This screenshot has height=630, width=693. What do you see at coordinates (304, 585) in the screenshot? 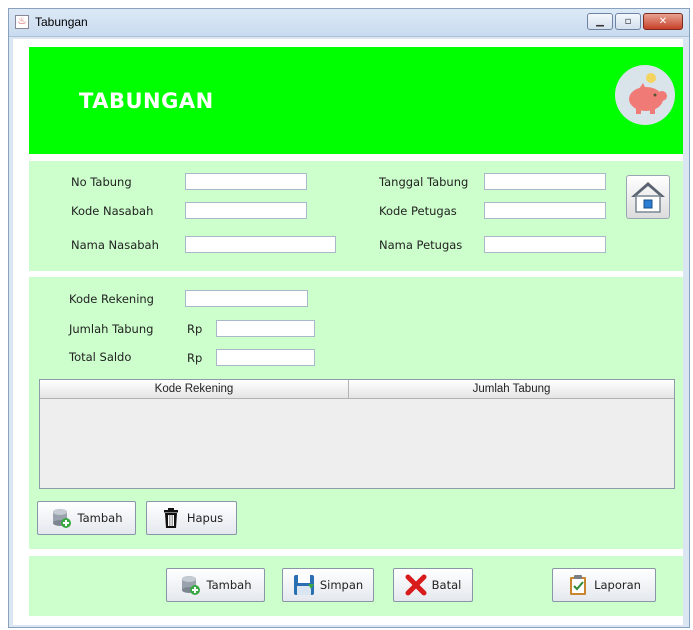
I see `save-disk-icon` at bounding box center [304, 585].